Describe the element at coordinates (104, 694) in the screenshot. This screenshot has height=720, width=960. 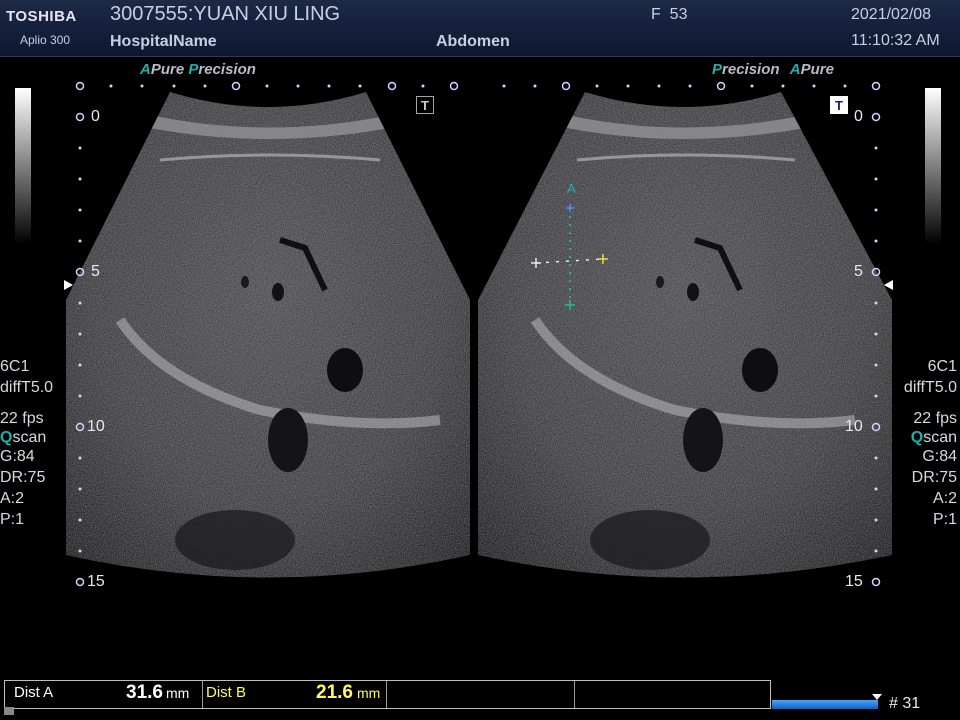
I see `measurement-dist-a: Dist A 31.6 mm` at that location.